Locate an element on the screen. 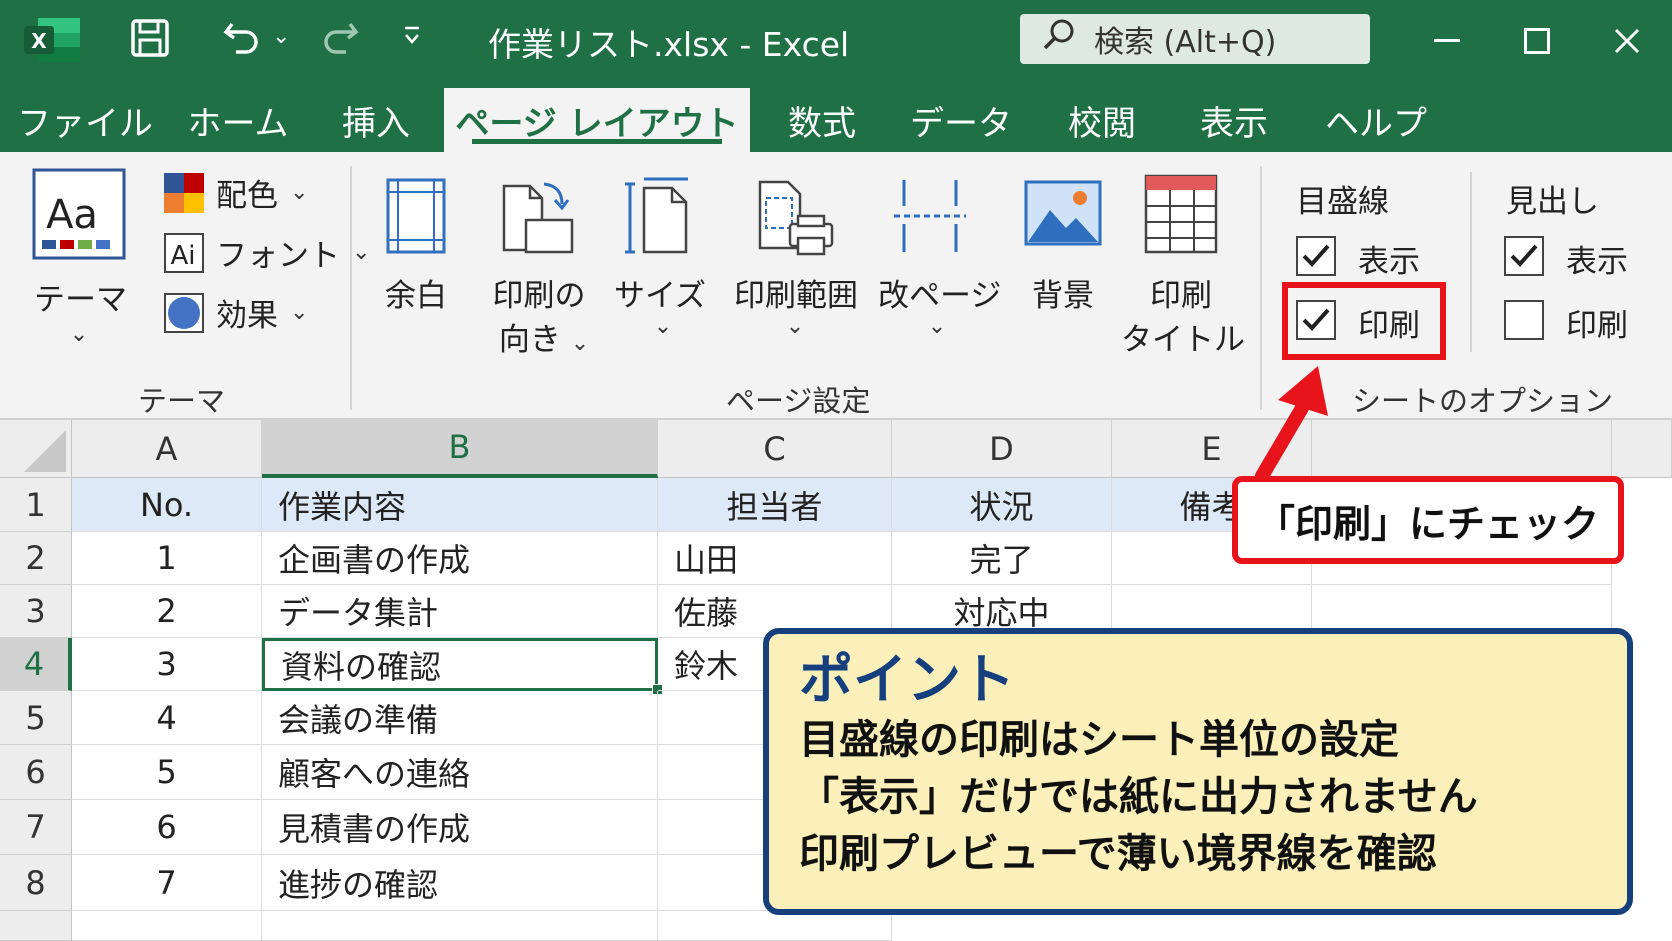 The image size is (1672, 941). check-print-callout: 「印刷」にチェック is located at coordinates (1428, 520).